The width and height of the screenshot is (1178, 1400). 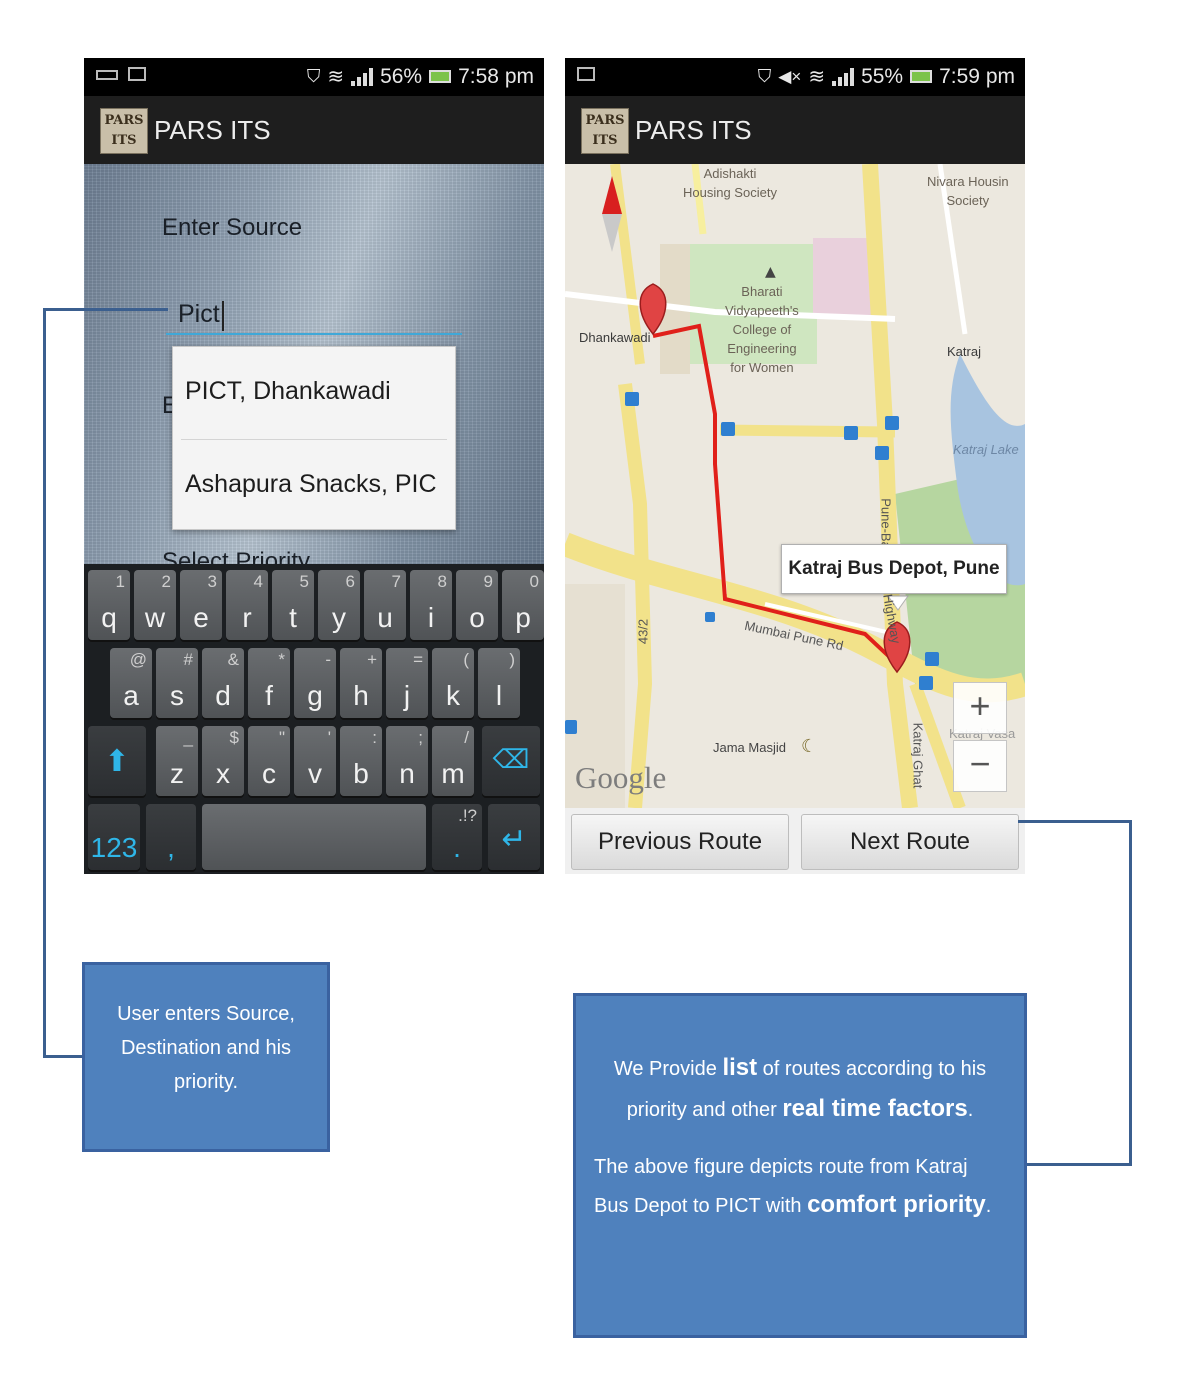 What do you see at coordinates (171, 847) in the screenshot?
I see `comma-key-label: ,` at bounding box center [171, 847].